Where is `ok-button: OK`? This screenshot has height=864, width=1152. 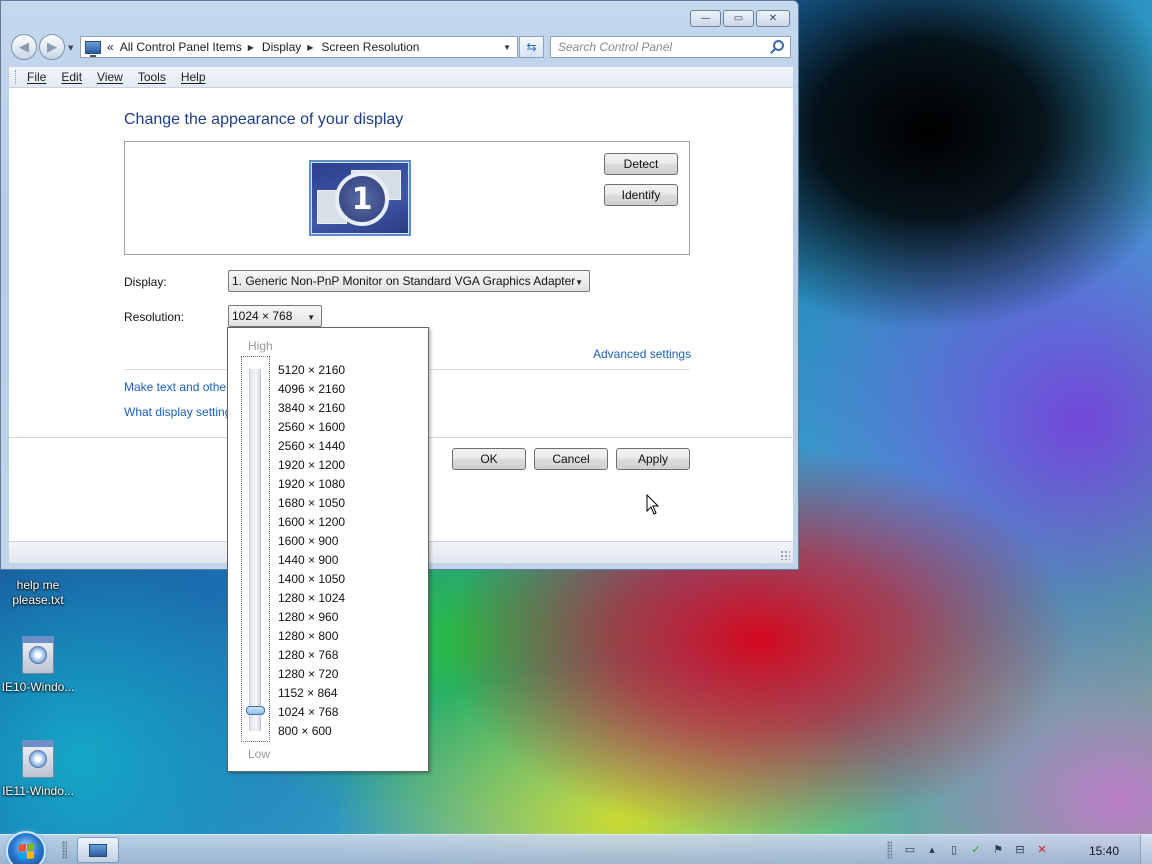
ok-button: OK is located at coordinates (489, 459).